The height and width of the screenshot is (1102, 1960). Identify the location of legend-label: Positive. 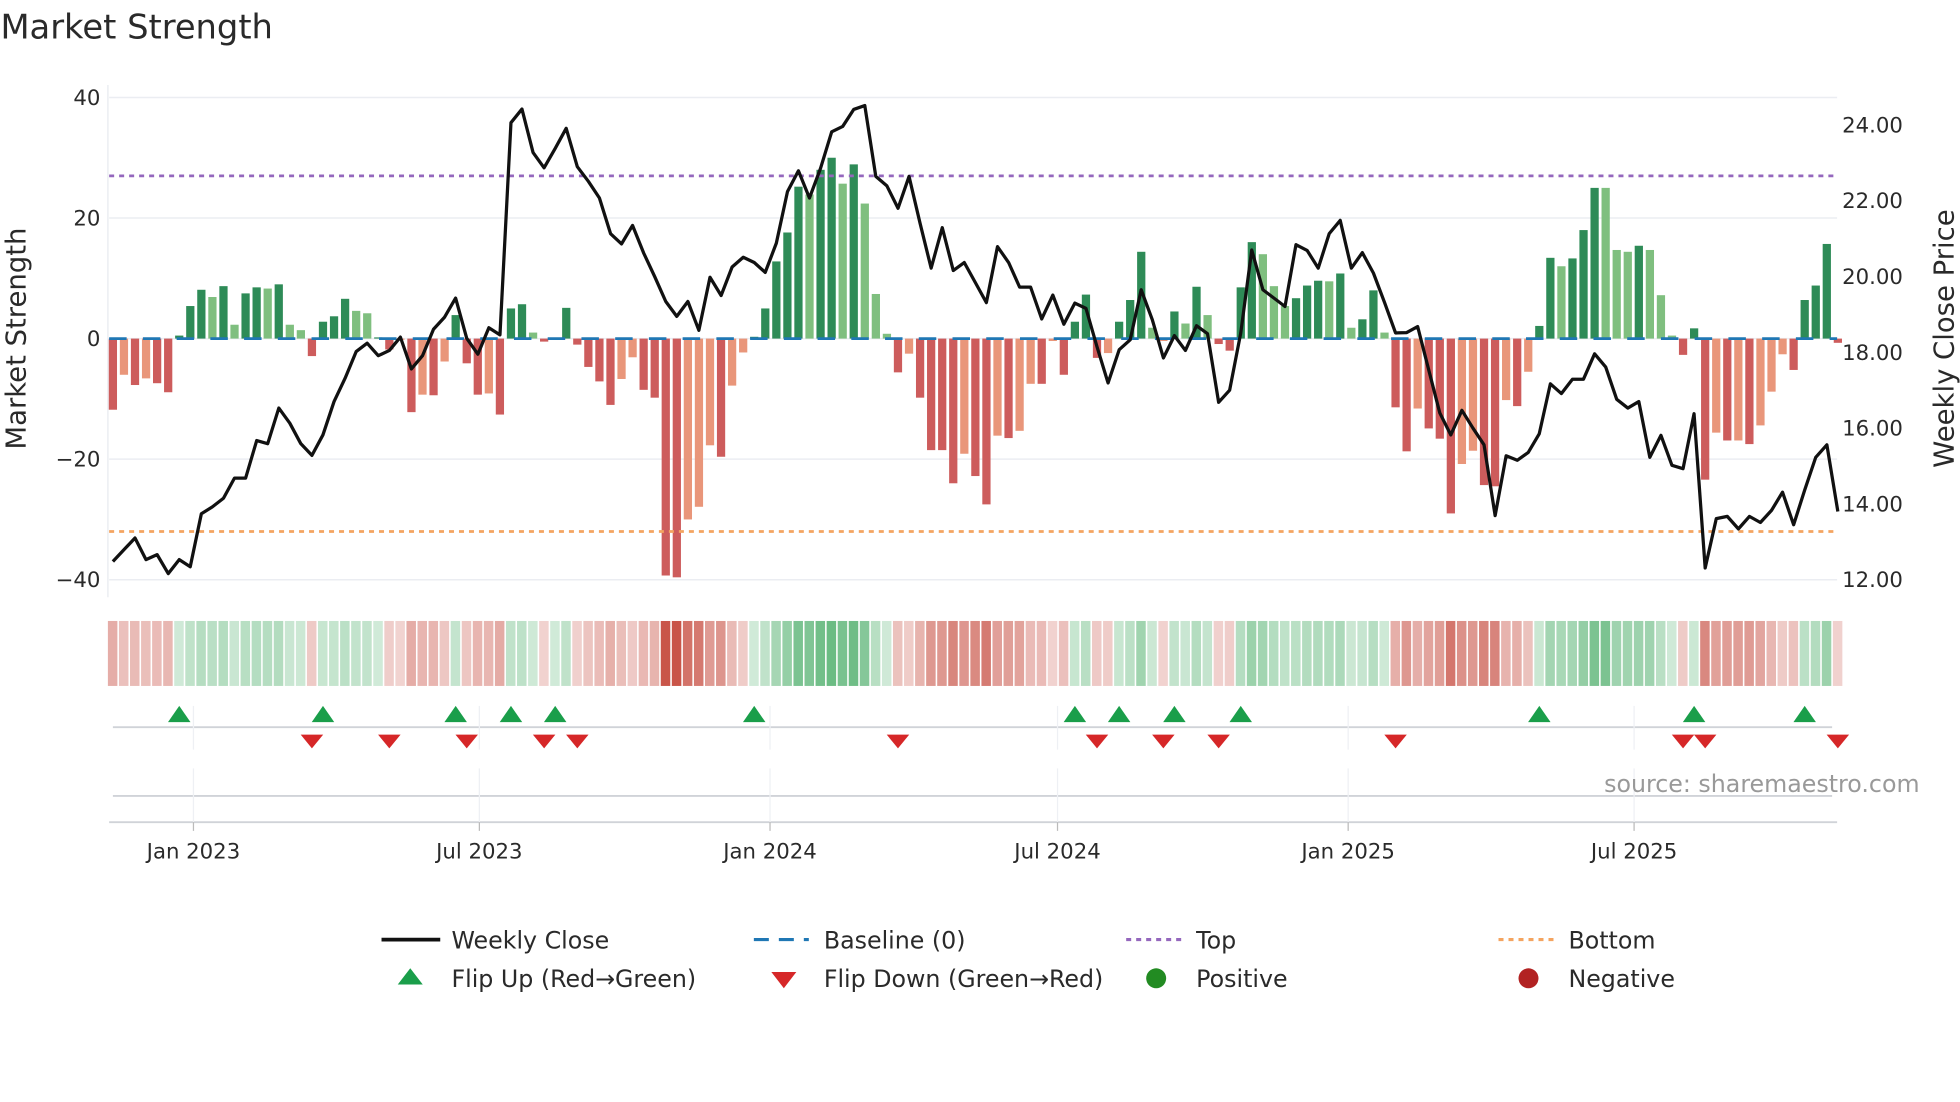
(1241, 979).